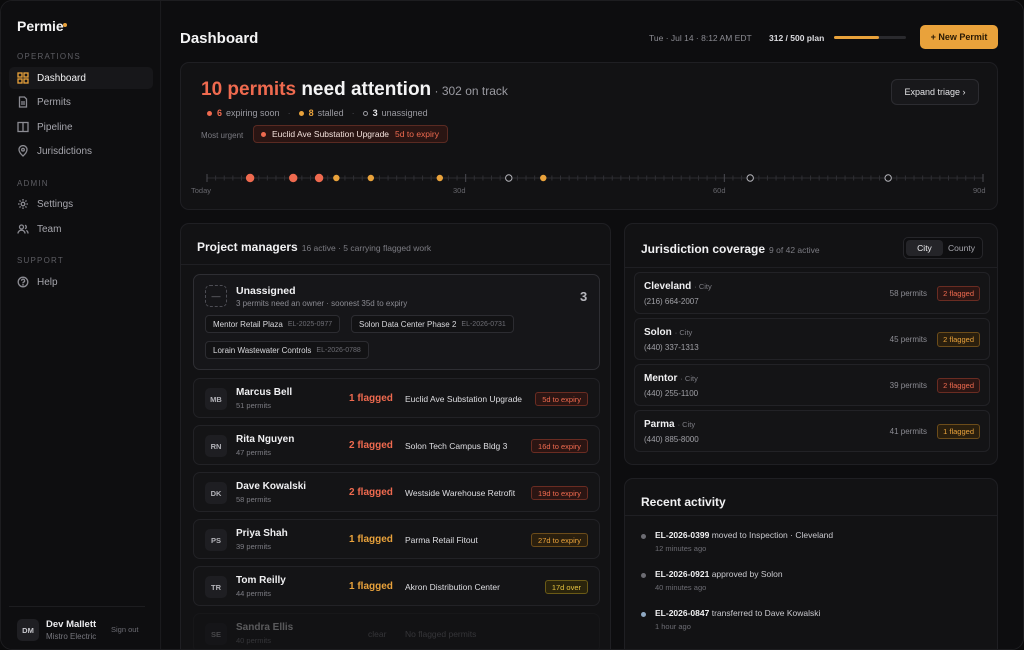  Describe the element at coordinates (273, 324) in the screenshot. I see `unassigned-permit-chip: Mentor Retail Plaza EL-2025-0977` at that location.